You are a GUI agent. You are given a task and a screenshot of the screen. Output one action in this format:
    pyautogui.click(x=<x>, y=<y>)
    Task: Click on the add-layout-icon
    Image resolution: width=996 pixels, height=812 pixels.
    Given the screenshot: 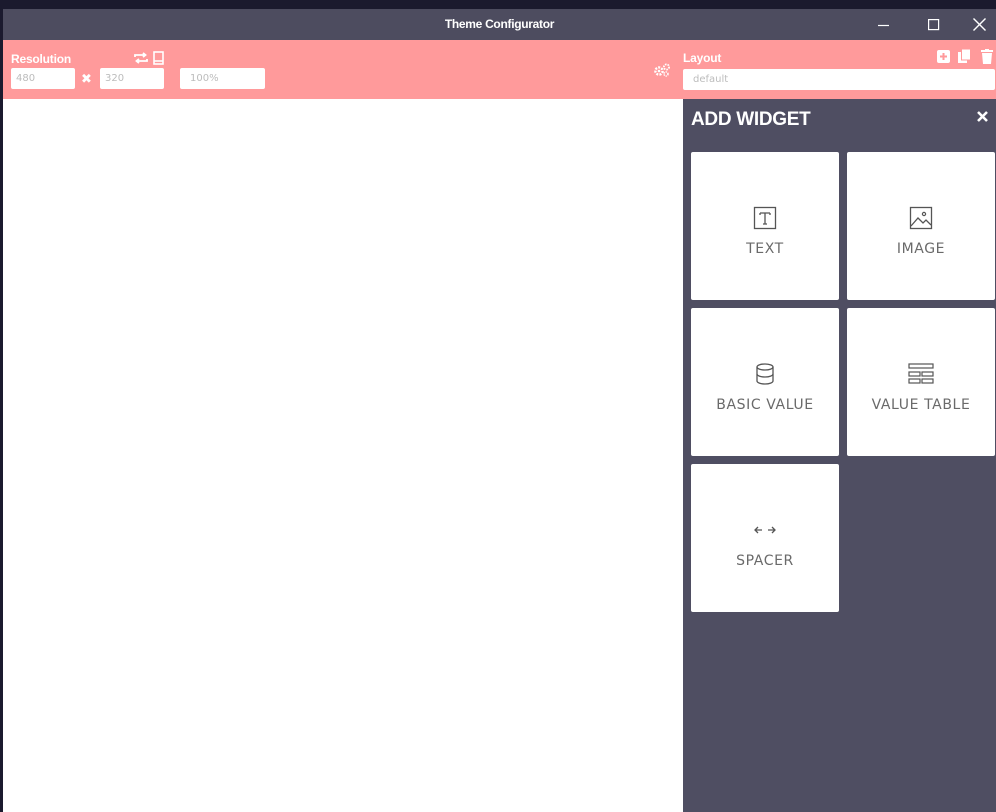 What is the action you would take?
    pyautogui.click(x=943, y=56)
    